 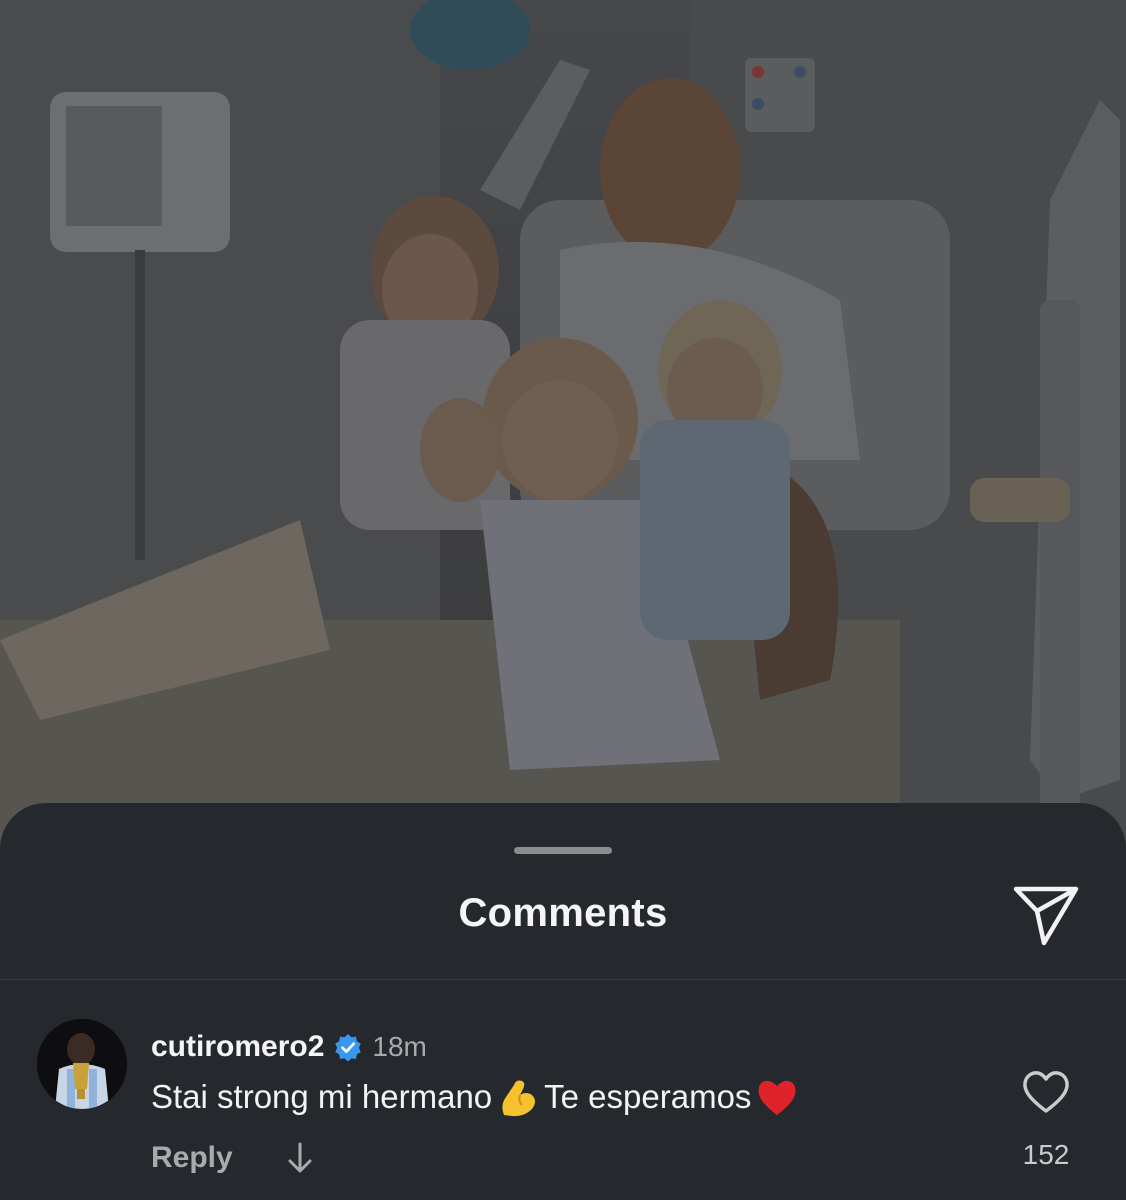 What do you see at coordinates (399, 1046) in the screenshot?
I see `comment-timestamp: 18m` at bounding box center [399, 1046].